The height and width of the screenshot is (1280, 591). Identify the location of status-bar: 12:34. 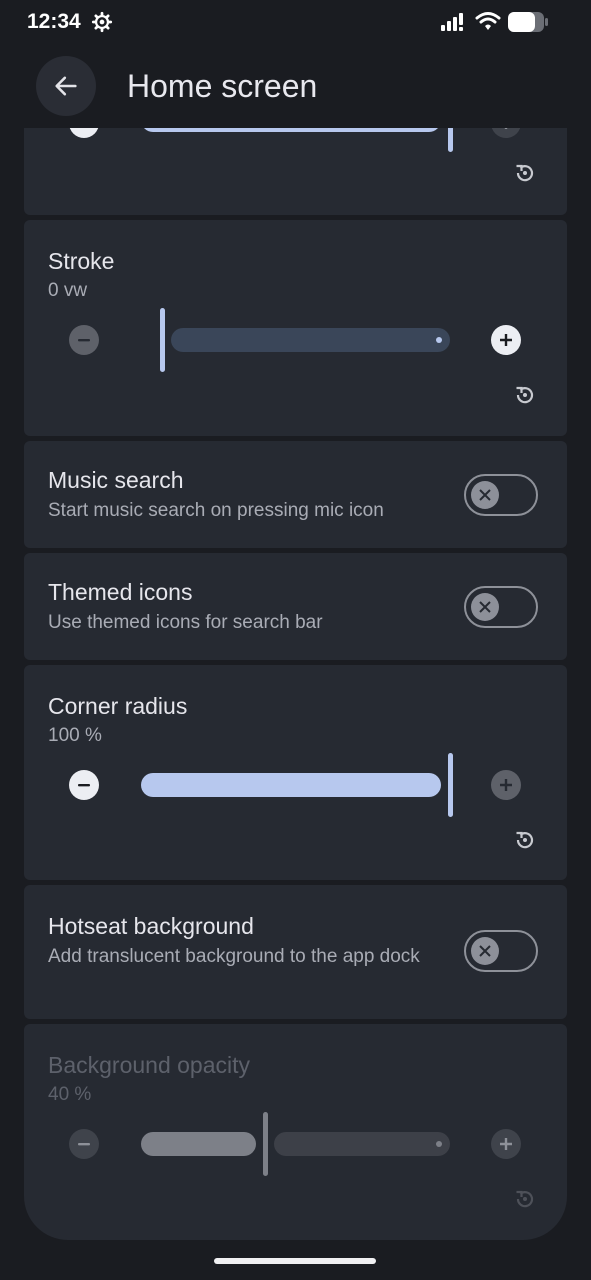
(295, 22).